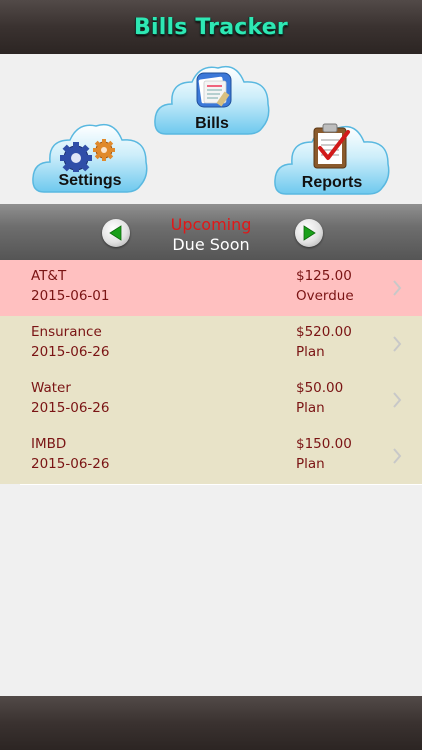 Image resolution: width=422 pixels, height=750 pixels. What do you see at coordinates (211, 224) in the screenshot?
I see `period-title: Upcoming` at bounding box center [211, 224].